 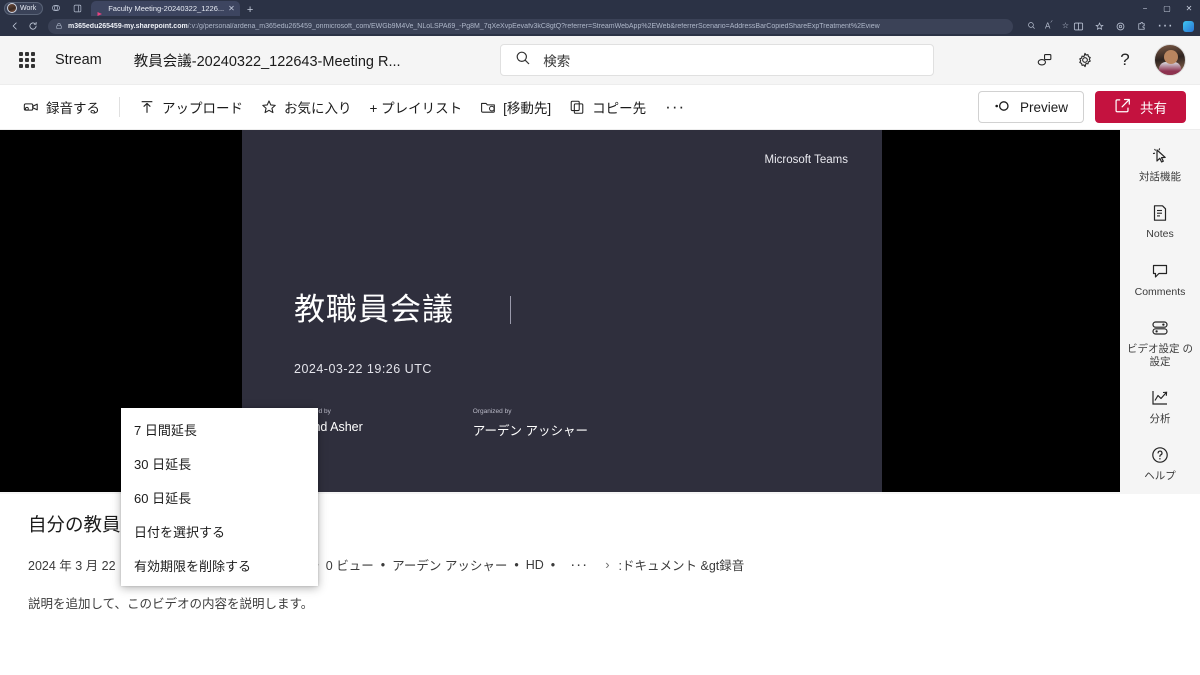 What do you see at coordinates (349, 566) in the screenshot?
I see `view-count: 0 ビュー` at bounding box center [349, 566].